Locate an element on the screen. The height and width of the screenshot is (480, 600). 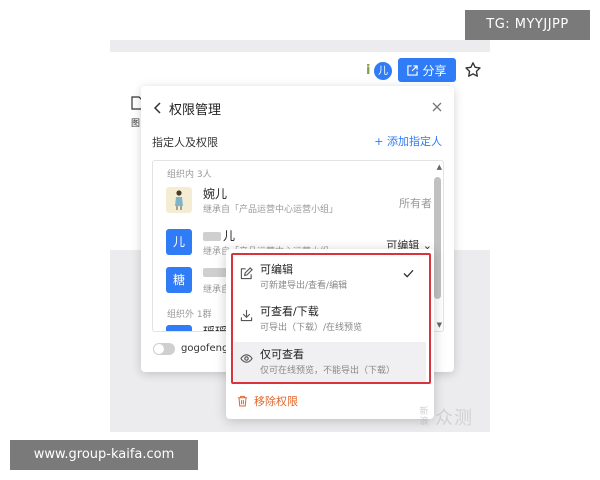
site-badge: www.group-kaifa.com is located at coordinates (104, 455).